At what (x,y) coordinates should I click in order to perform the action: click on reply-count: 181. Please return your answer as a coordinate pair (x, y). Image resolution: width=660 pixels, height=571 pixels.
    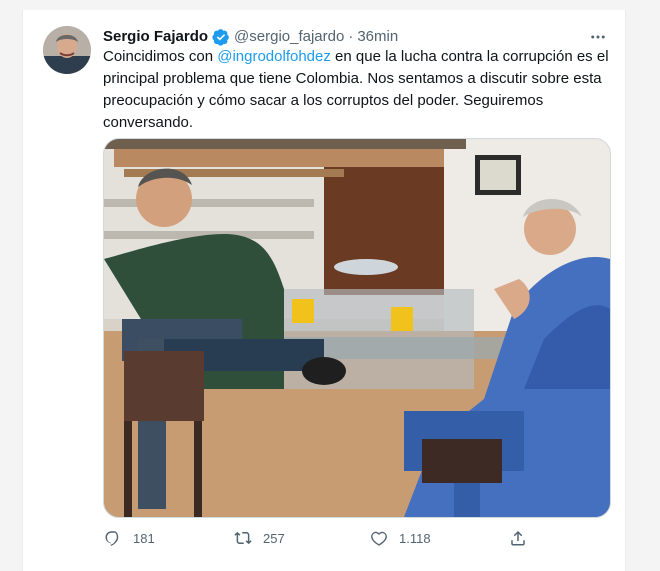
    Looking at the image, I should click on (144, 538).